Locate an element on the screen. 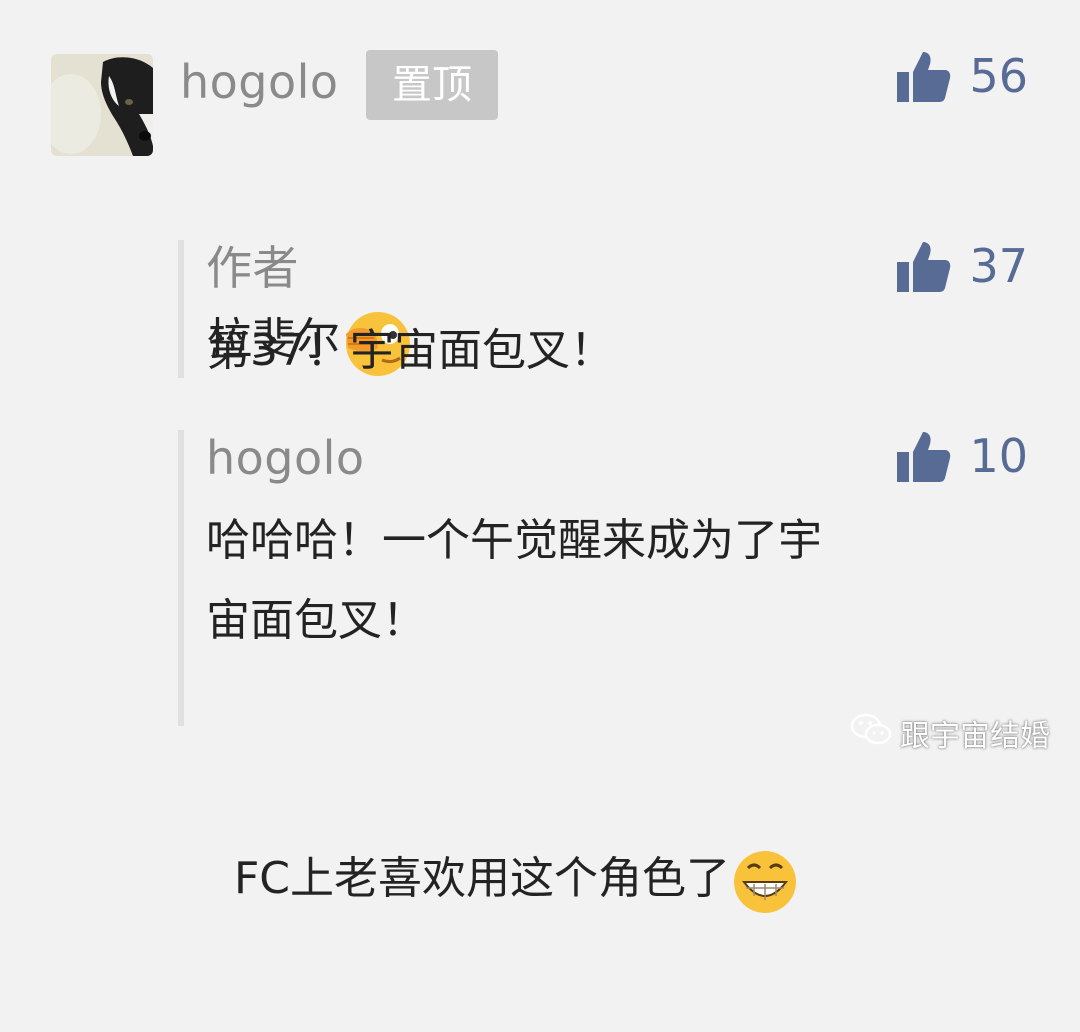  reply-text-line: 宙面包叉！ is located at coordinates (316, 620).